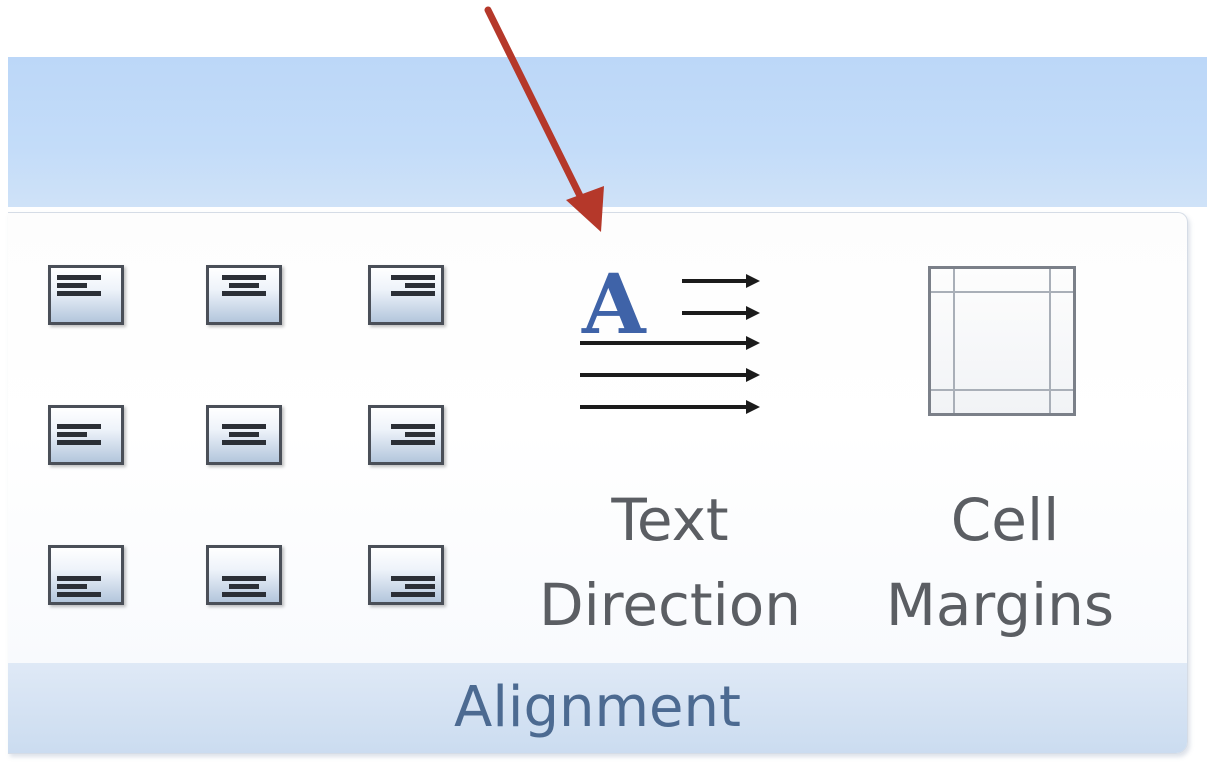  I want to click on align-top-left-button, so click(86, 295).